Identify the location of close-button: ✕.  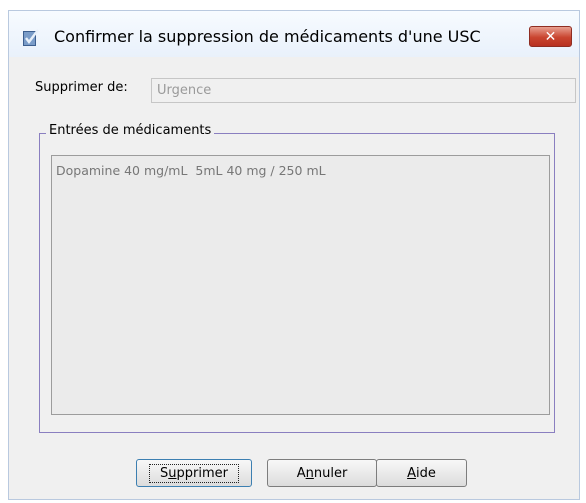
(550, 36).